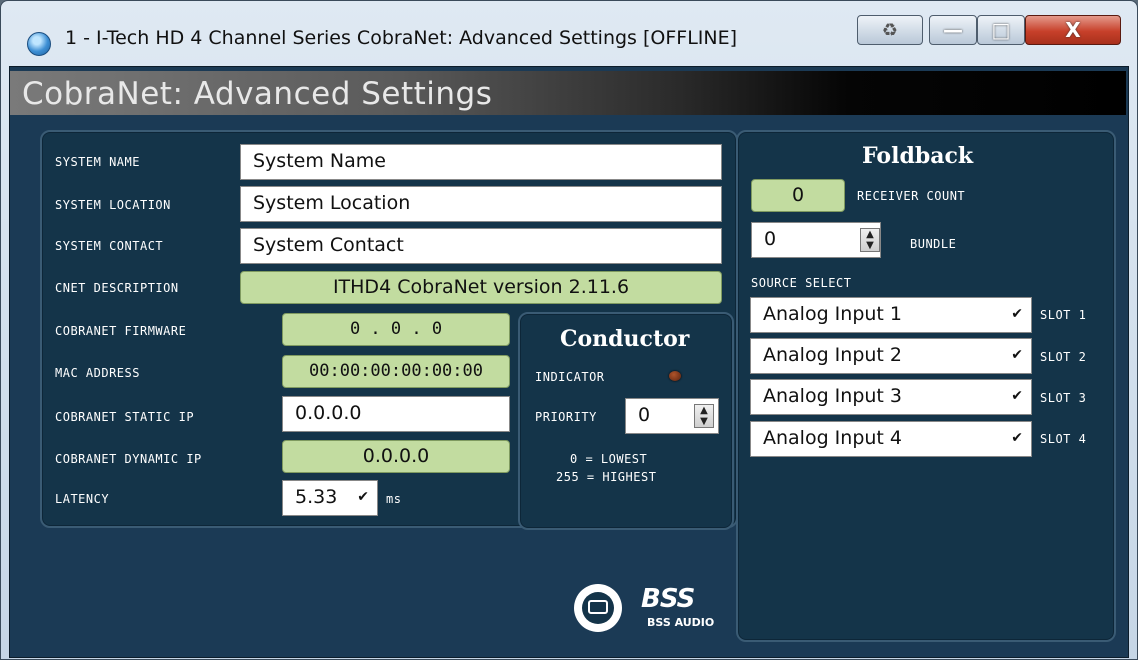 The width and height of the screenshot is (1138, 660). What do you see at coordinates (606, 477) in the screenshot?
I see `highest-note: 255 = HIGHEST` at bounding box center [606, 477].